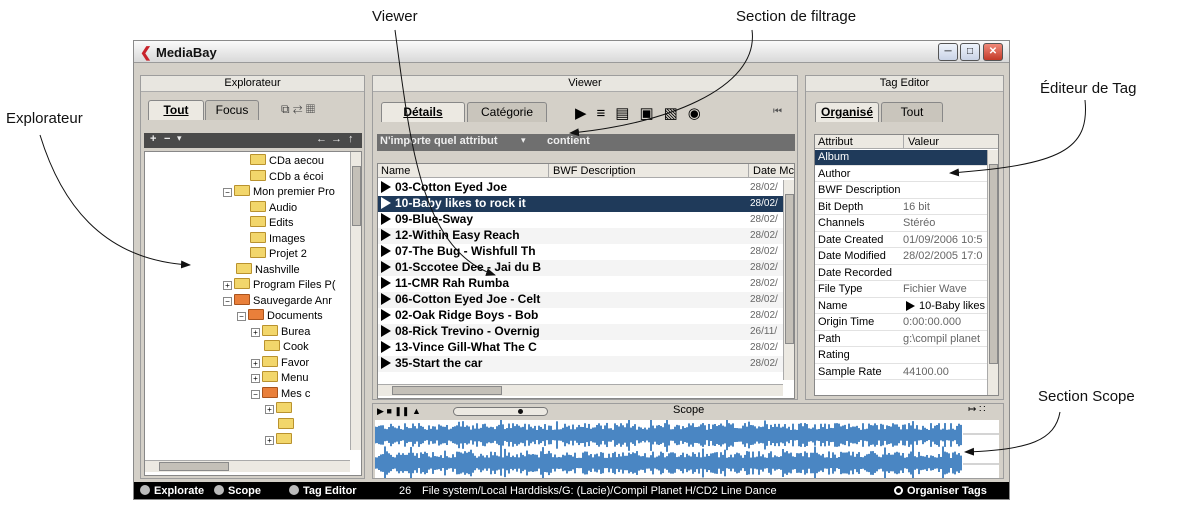 The width and height of the screenshot is (1178, 506). Describe the element at coordinates (901, 240) in the screenshot. I see `attribute-row: Date Created 01/09/2006 10:5` at that location.